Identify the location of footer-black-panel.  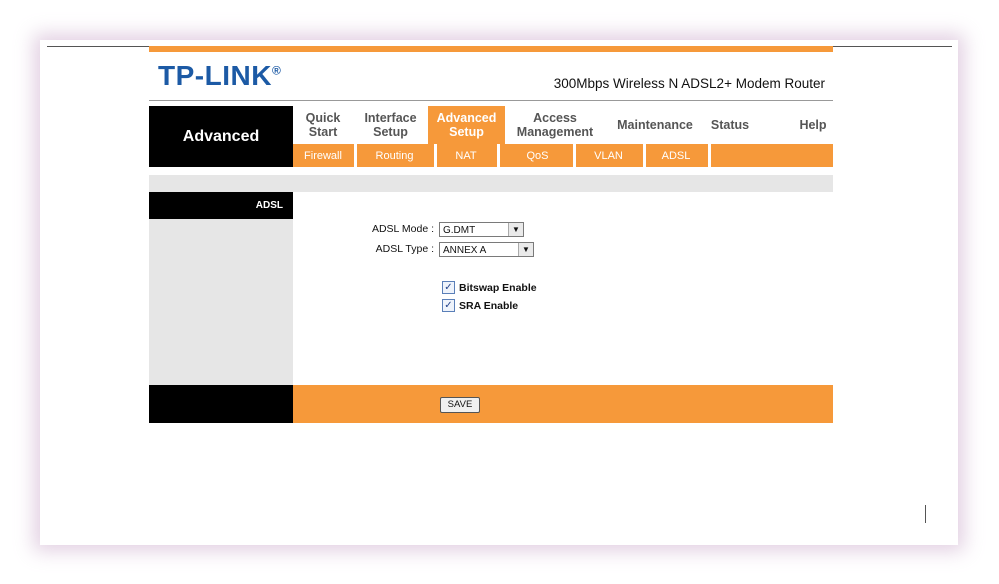
(221, 404).